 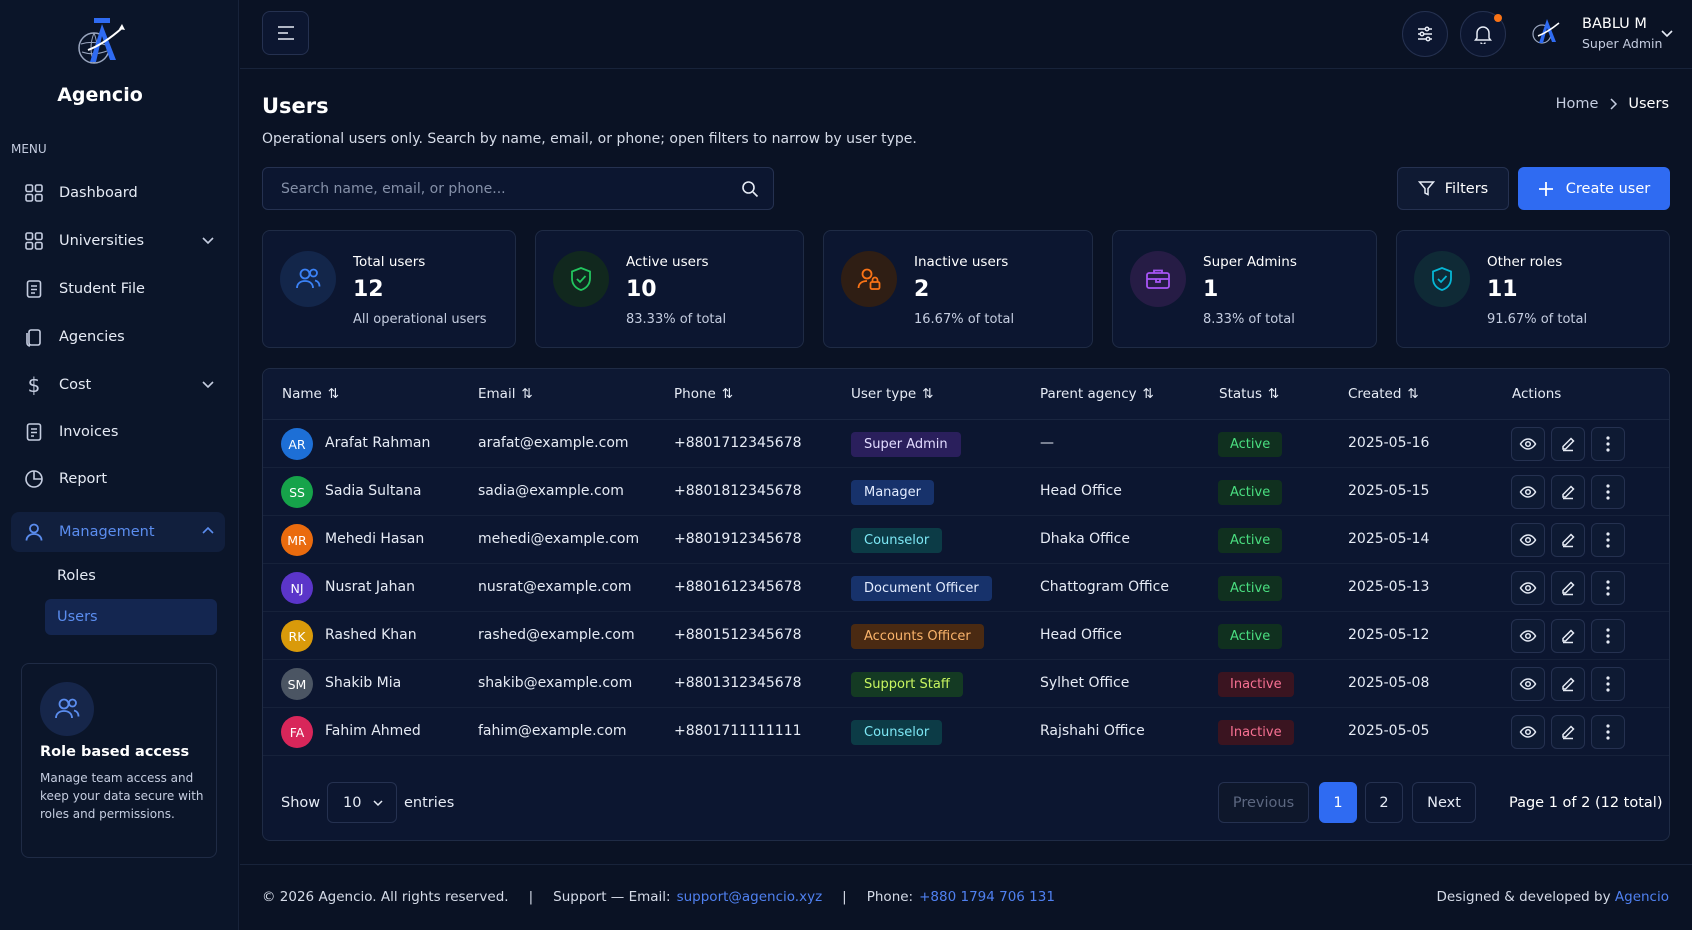 What do you see at coordinates (131, 617) in the screenshot?
I see `sidebar-subitem-users: Users` at bounding box center [131, 617].